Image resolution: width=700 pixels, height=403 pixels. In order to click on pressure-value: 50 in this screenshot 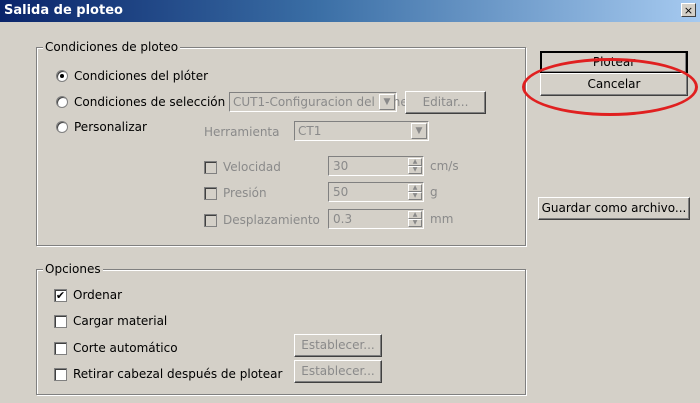, I will do `click(341, 192)`.